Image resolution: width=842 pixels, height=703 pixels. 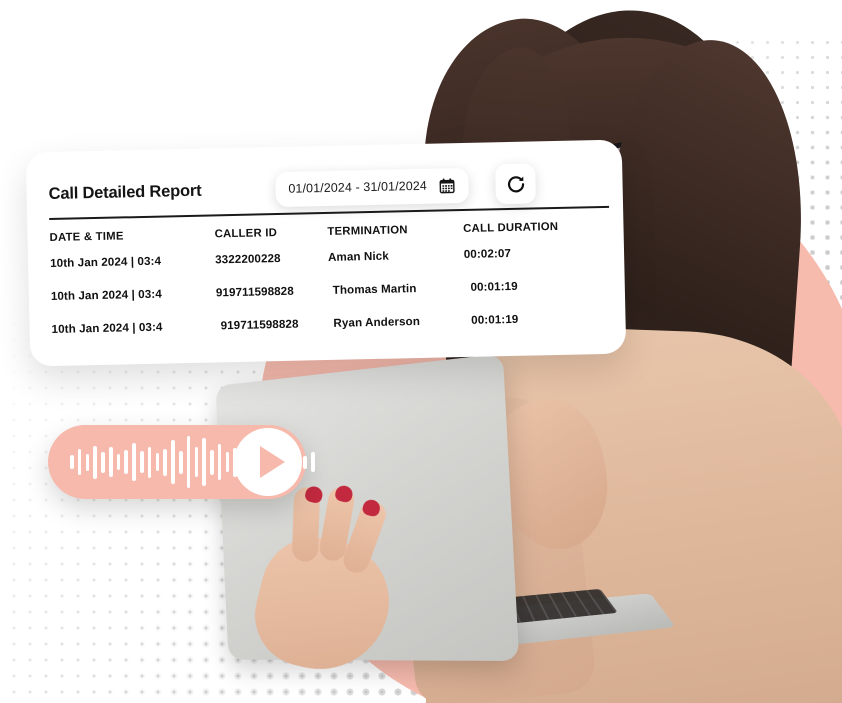 What do you see at coordinates (374, 289) in the screenshot?
I see `cell-termination: Thomas Martin` at bounding box center [374, 289].